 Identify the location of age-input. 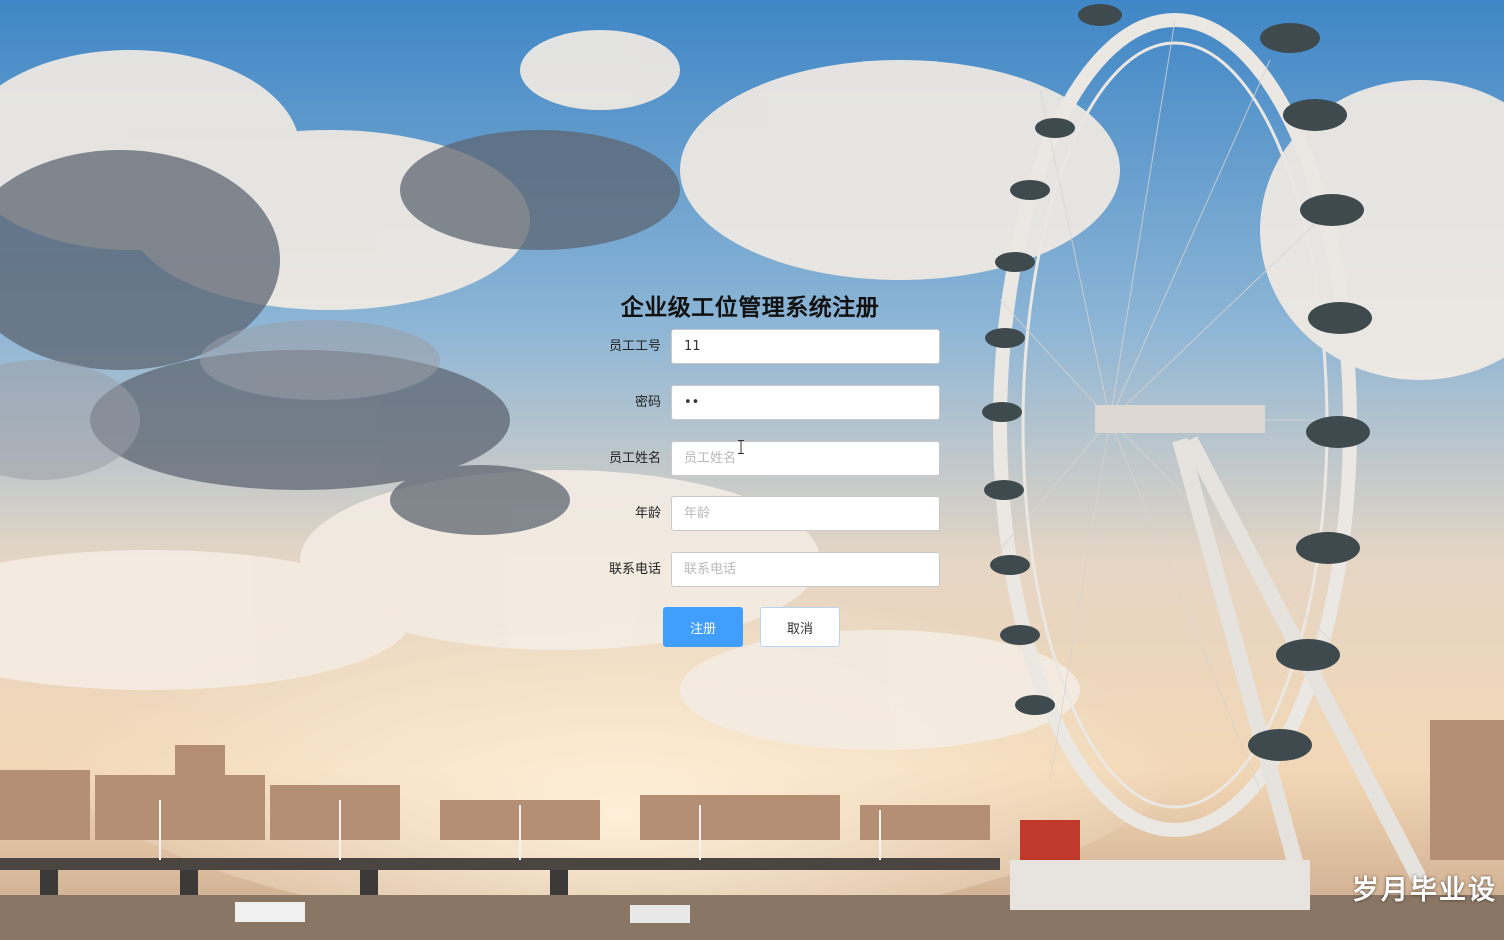
(805, 513).